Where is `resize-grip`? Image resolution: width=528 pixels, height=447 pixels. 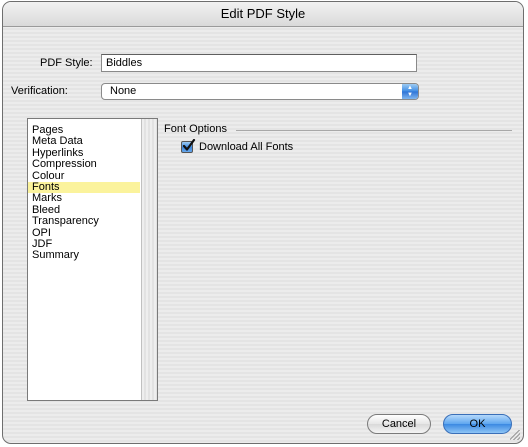 resize-grip is located at coordinates (515, 435).